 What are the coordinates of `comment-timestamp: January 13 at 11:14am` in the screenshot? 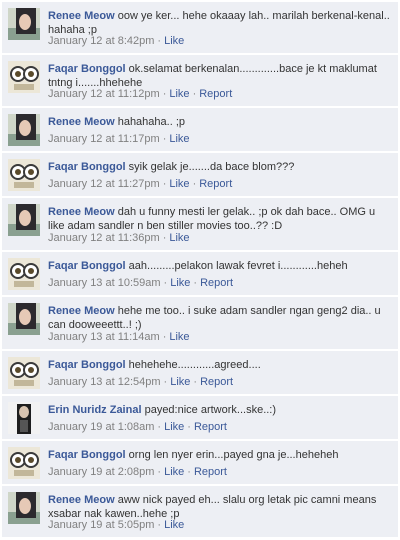 It's located at (104, 337).